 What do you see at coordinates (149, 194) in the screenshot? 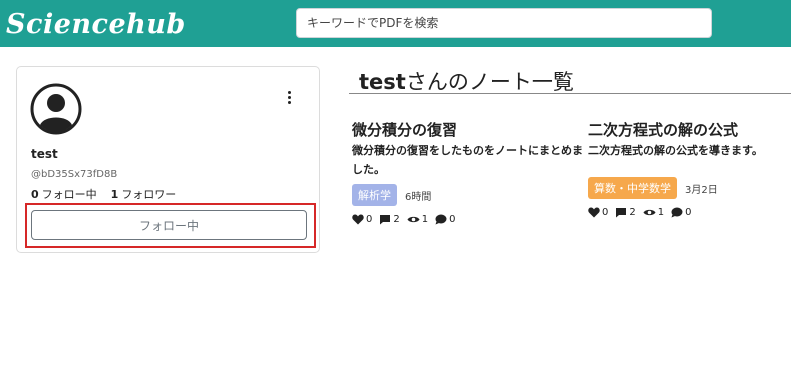
I see `followers-label: フォロワー` at bounding box center [149, 194].